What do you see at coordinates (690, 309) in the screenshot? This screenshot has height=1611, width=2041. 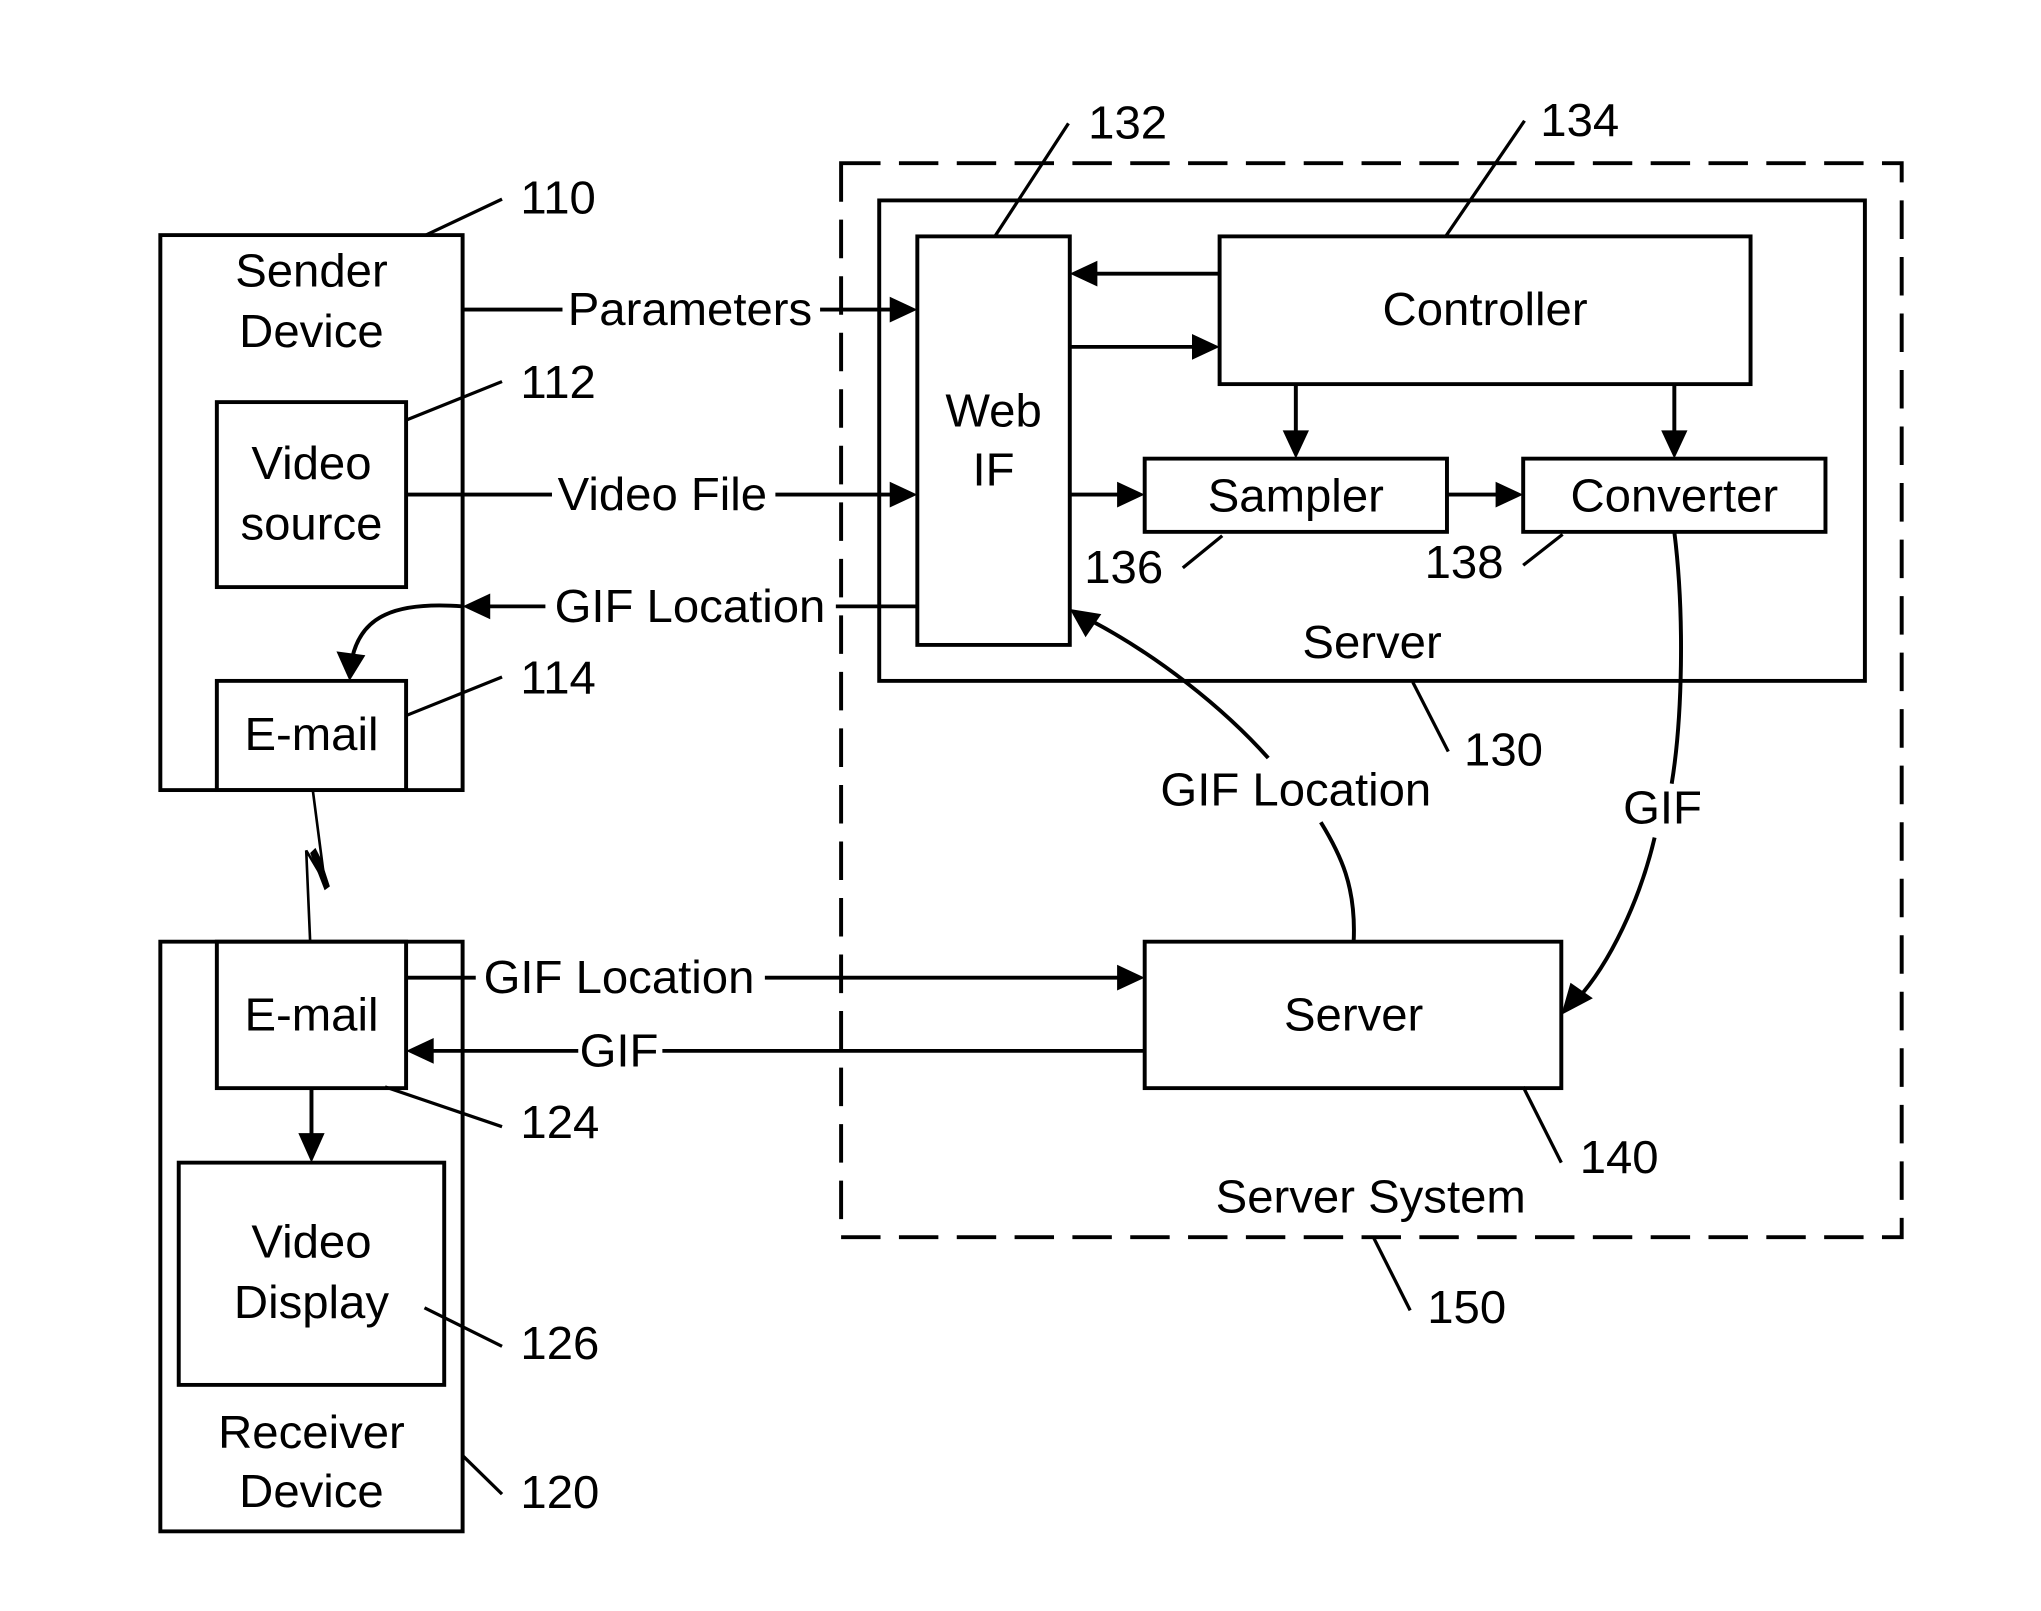 I see `flow-parameters-label: Parameters` at bounding box center [690, 309].